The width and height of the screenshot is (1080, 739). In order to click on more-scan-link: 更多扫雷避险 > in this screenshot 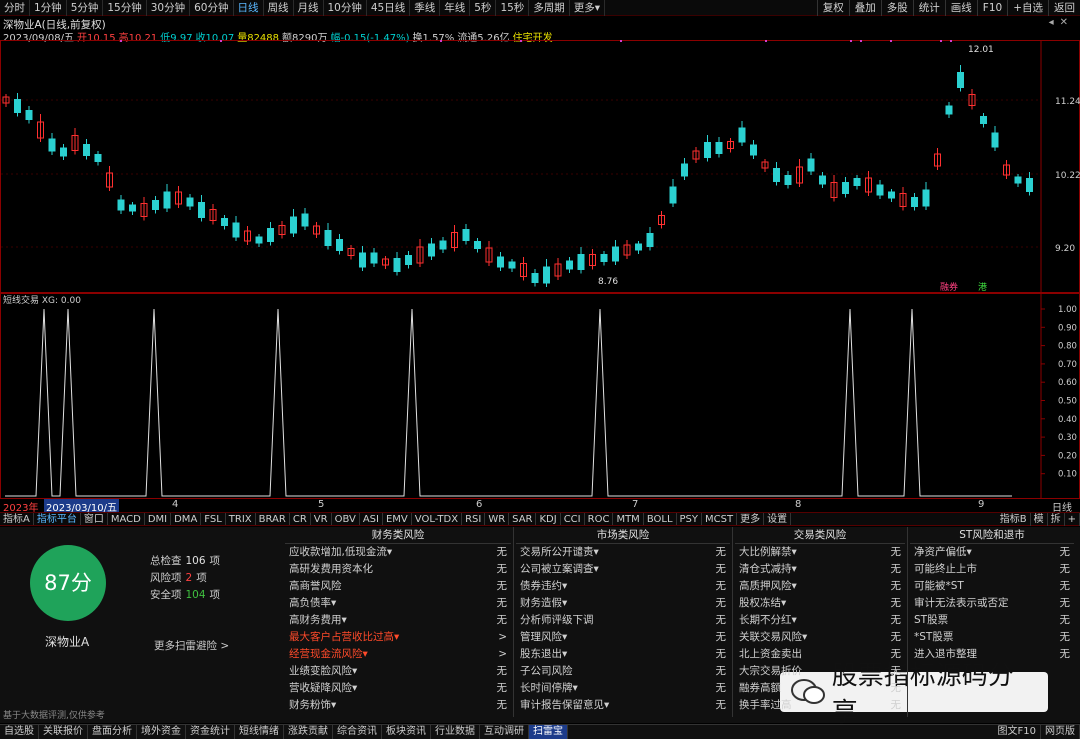, I will do `click(191, 645)`.